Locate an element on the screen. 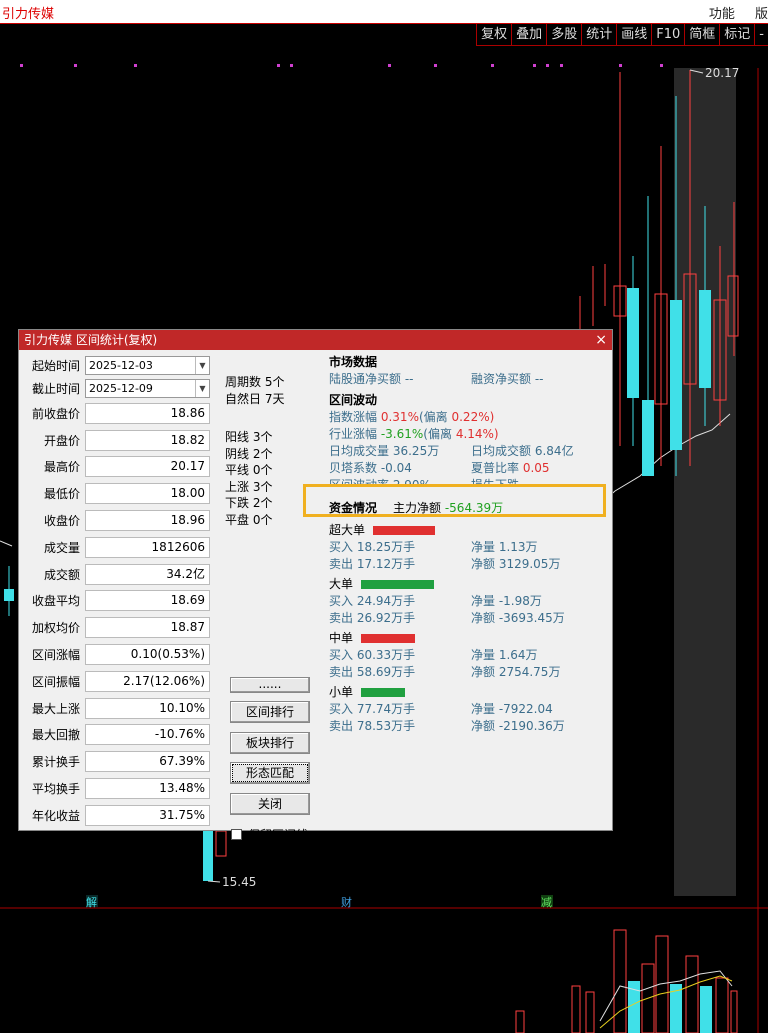 The image size is (768, 1033). sharpe-label: 夏普比率 is located at coordinates (495, 468).